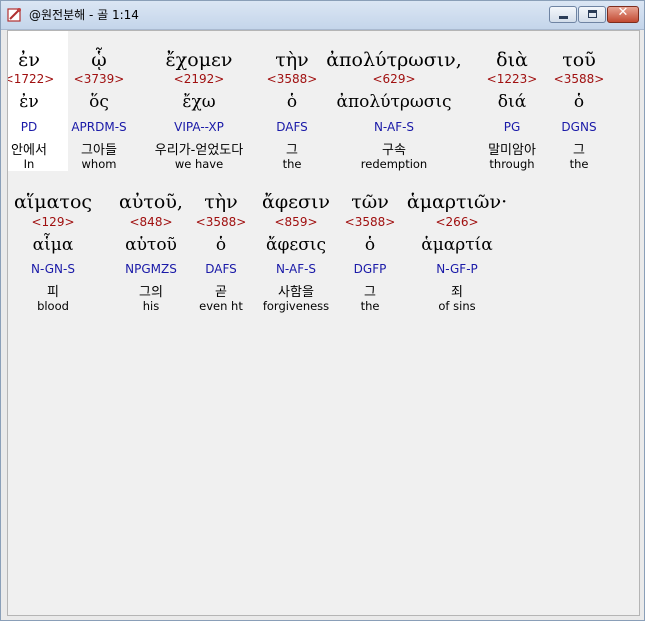  I want to click on morphology-code: DGFP, so click(370, 269).